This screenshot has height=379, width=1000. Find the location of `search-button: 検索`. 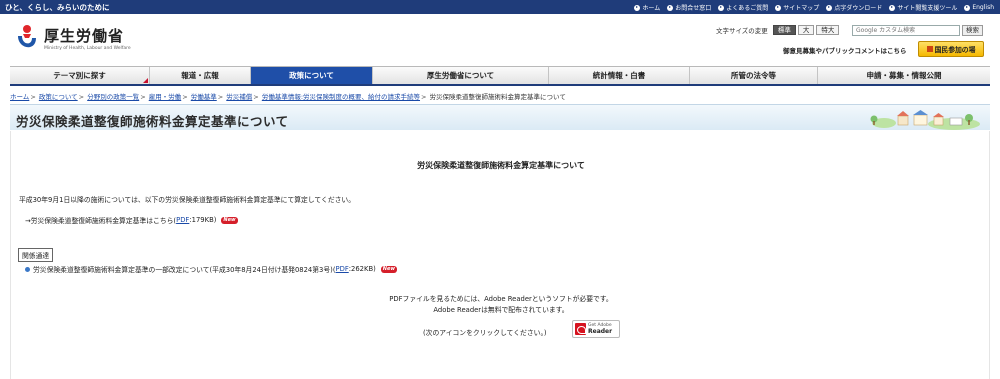

search-button: 検索 is located at coordinates (972, 30).